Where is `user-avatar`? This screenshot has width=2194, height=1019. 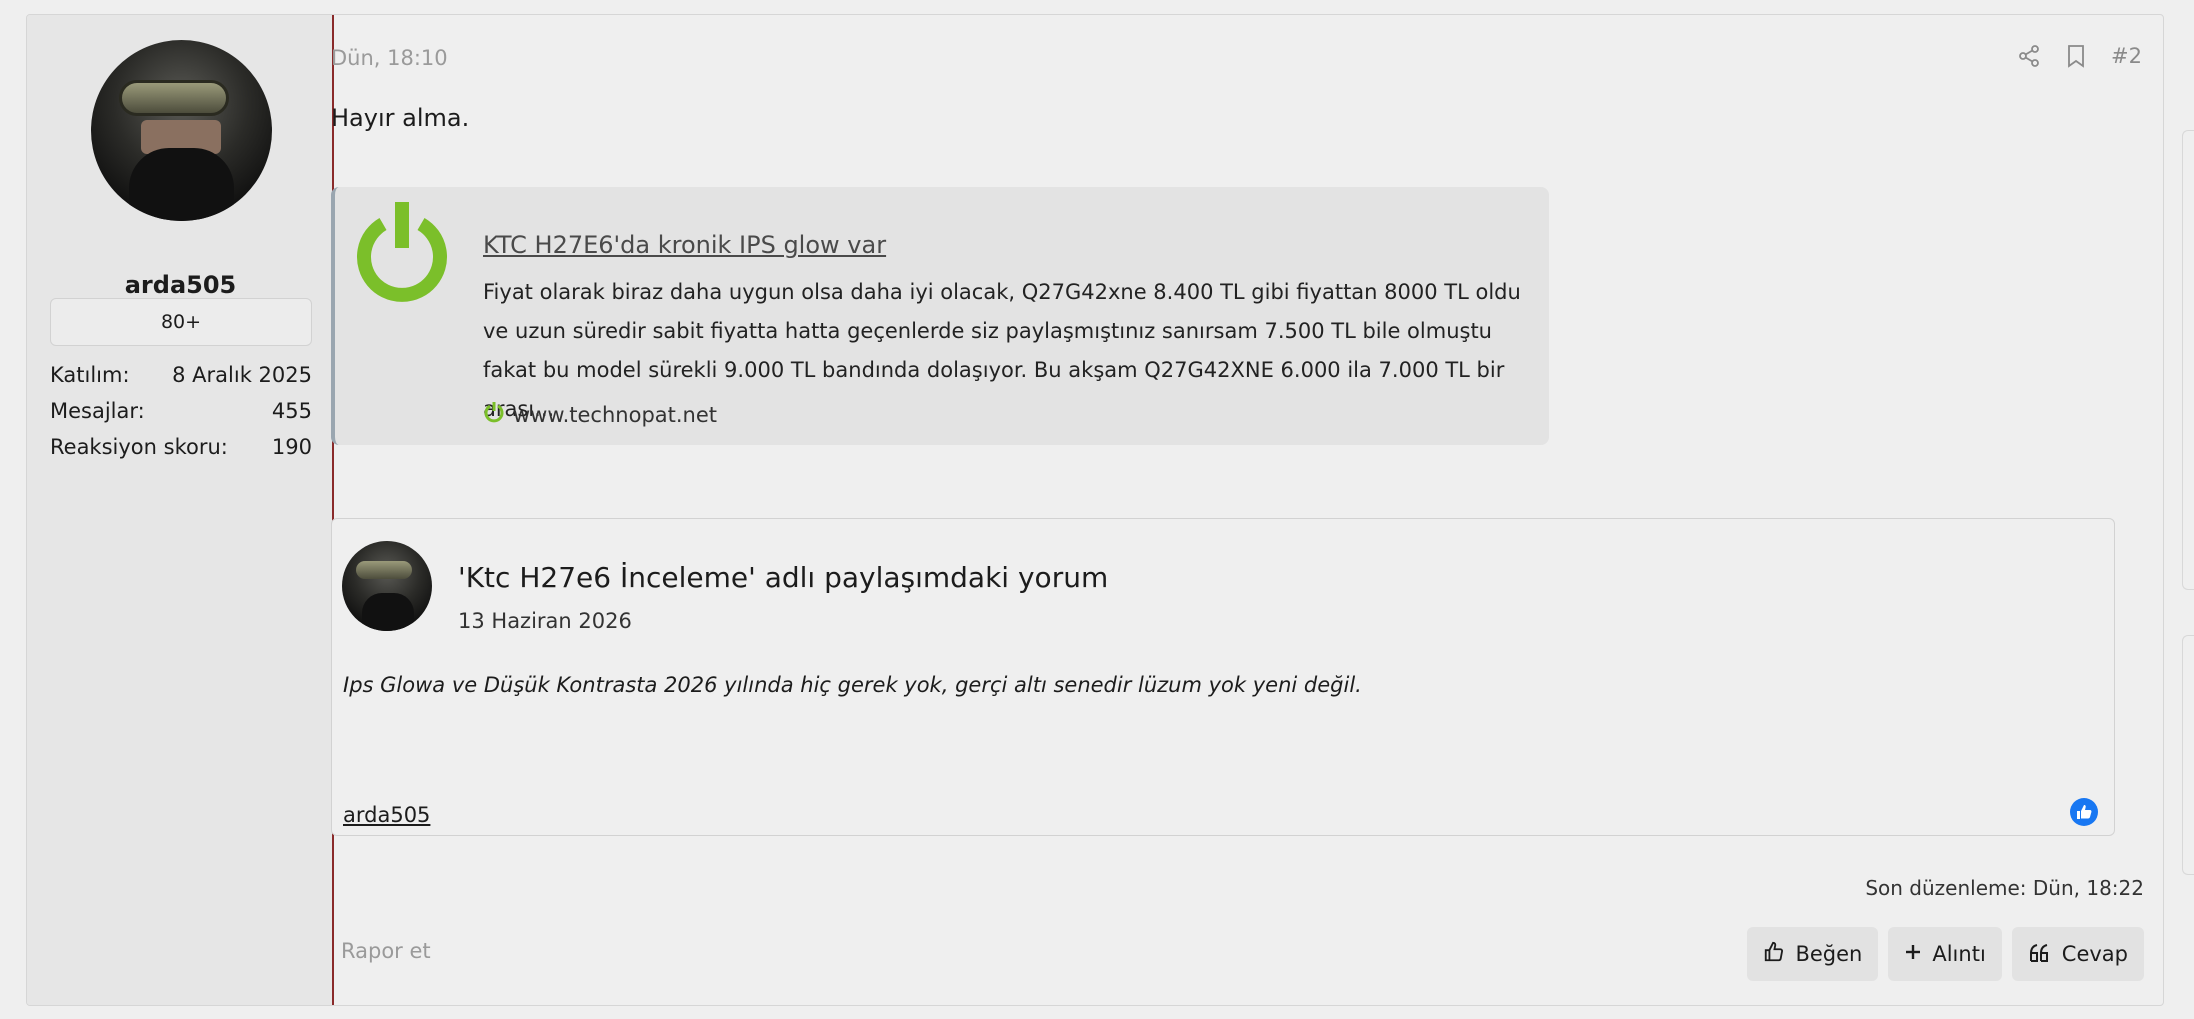 user-avatar is located at coordinates (181, 130).